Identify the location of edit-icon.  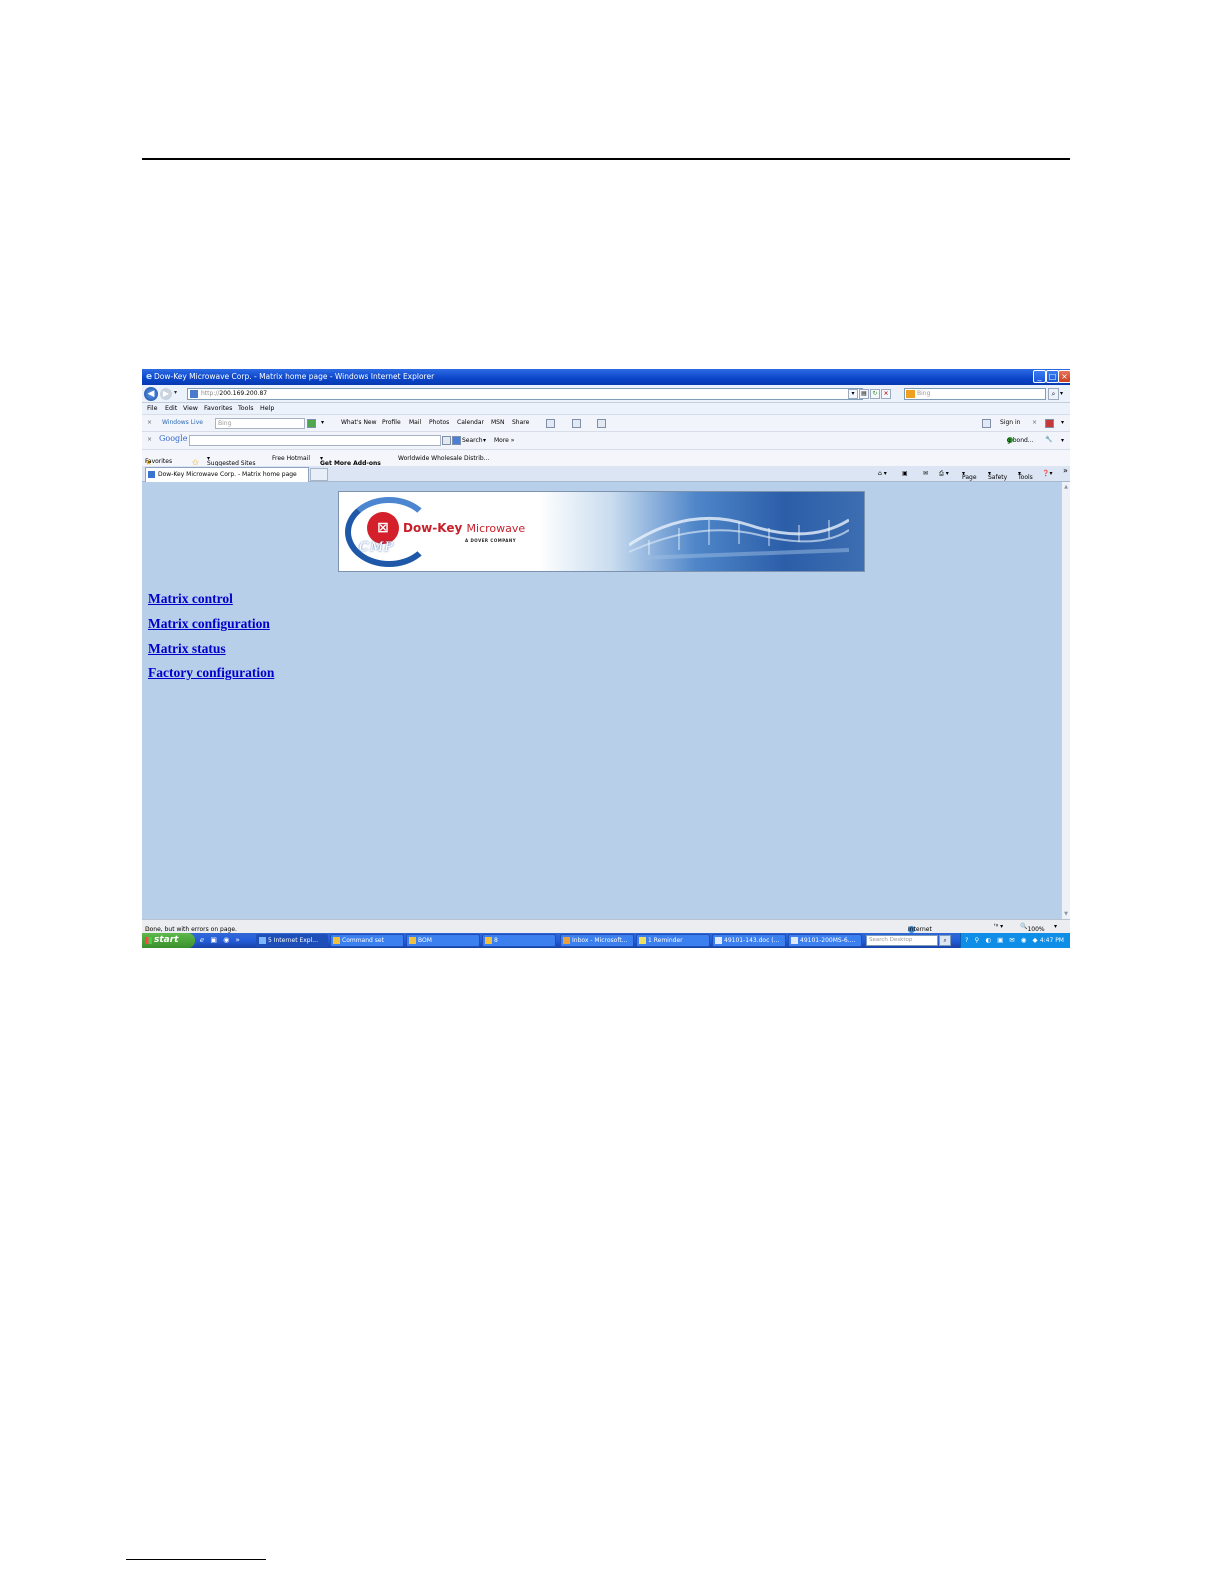
(550, 423).